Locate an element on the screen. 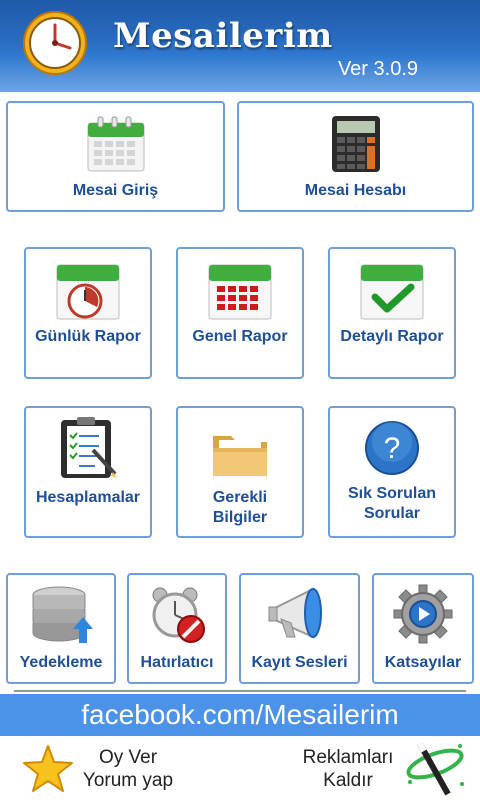 This screenshot has height=800, width=480. database-backup-icon is located at coordinates (62, 614).